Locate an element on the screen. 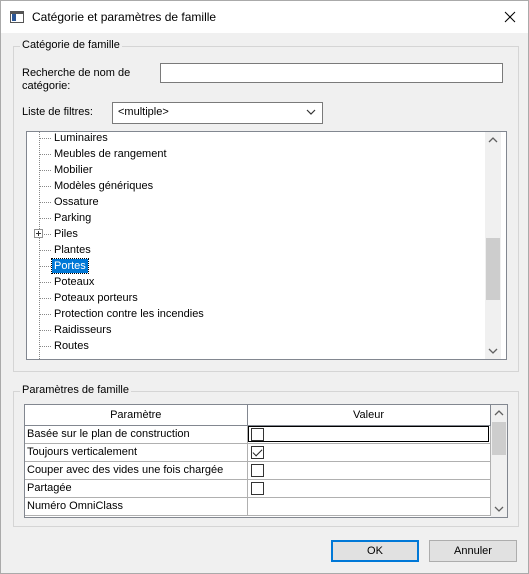  window-icon is located at coordinates (17, 17).